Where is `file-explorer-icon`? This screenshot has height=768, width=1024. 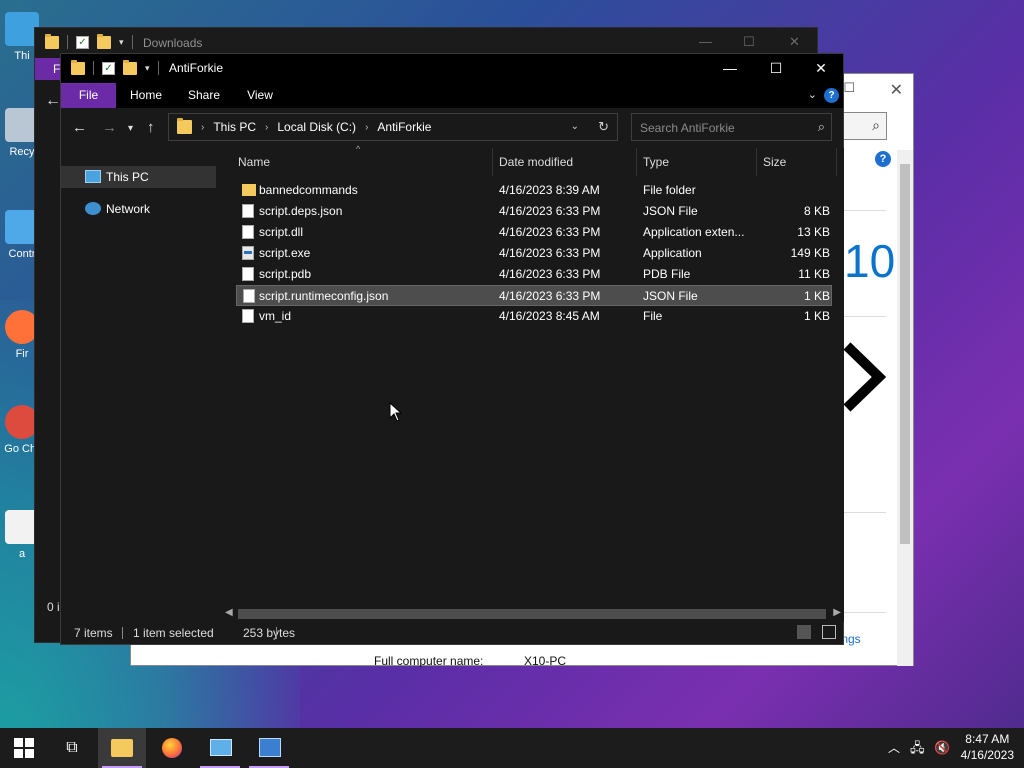
file-explorer-icon is located at coordinates (122, 748).